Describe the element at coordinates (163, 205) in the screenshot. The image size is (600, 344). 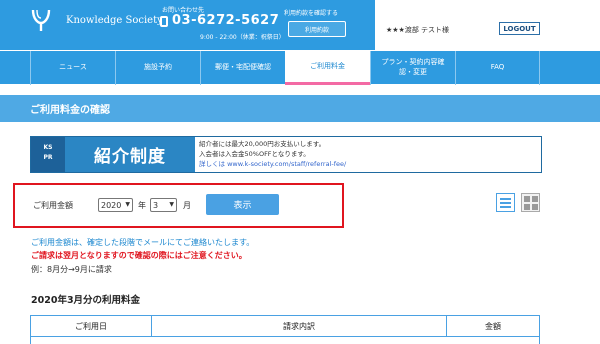
I see `month-select: 3 ▼` at that location.